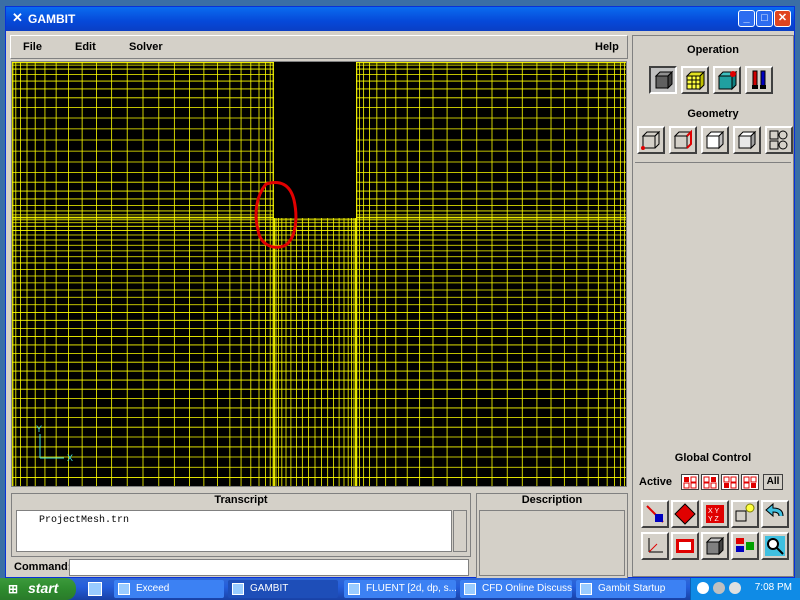  Describe the element at coordinates (470, 589) in the screenshot. I see `browser-icon` at that location.